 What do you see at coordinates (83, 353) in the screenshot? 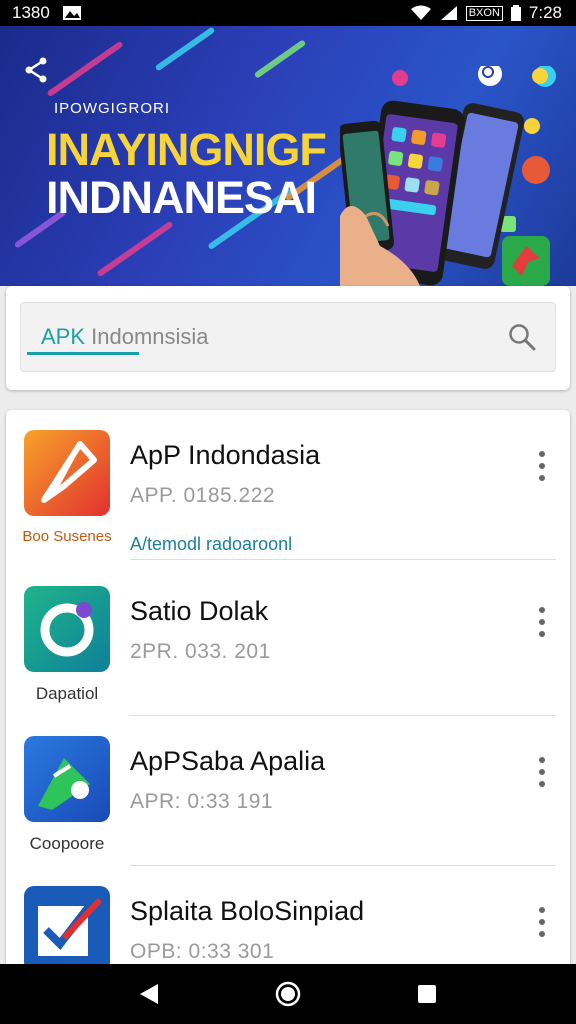
I see `search-focus-underline` at bounding box center [83, 353].